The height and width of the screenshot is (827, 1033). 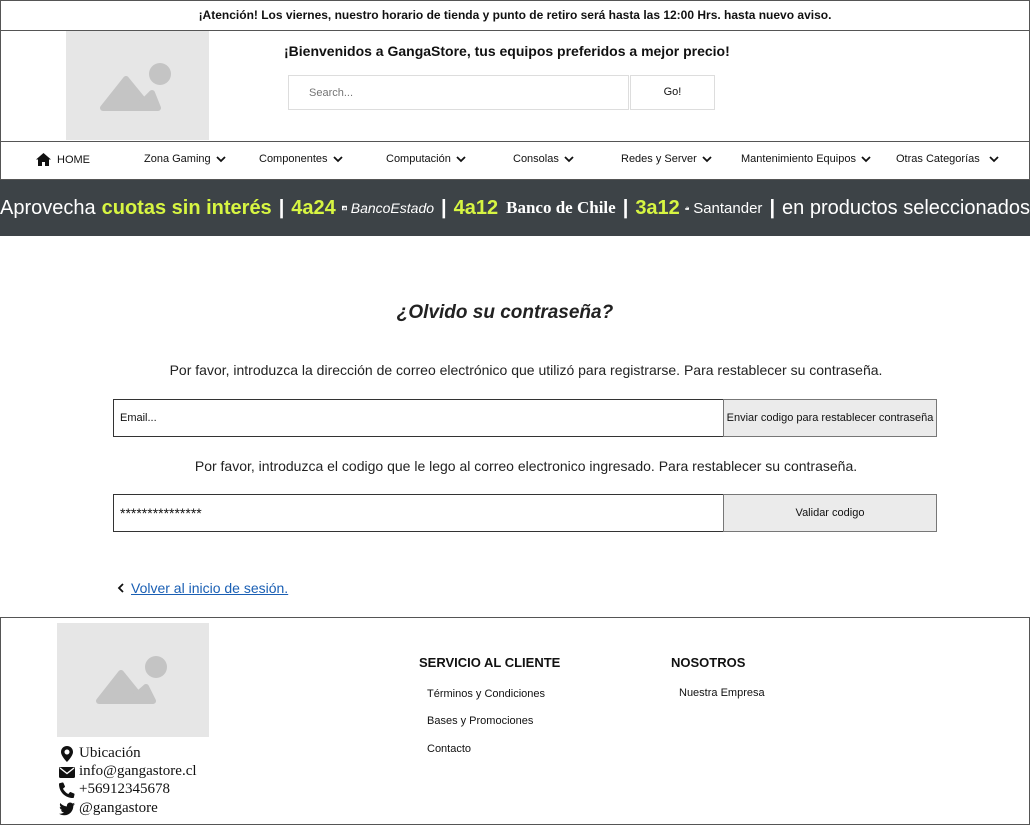 What do you see at coordinates (561, 207) in the screenshot?
I see `banner-bank-2: Banco de Chile` at bounding box center [561, 207].